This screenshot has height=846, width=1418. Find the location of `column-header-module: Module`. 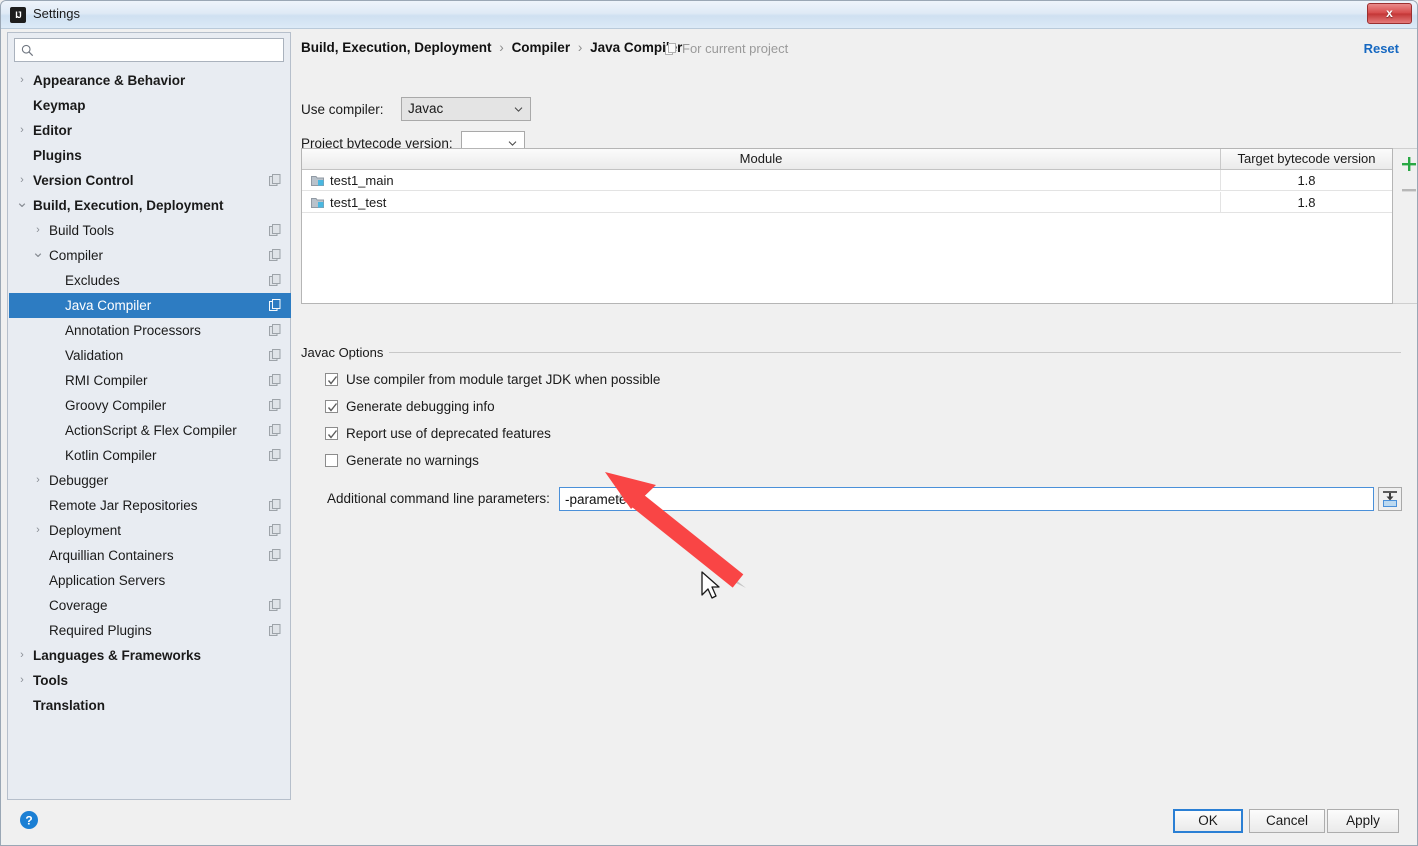

column-header-module: Module is located at coordinates (761, 159).